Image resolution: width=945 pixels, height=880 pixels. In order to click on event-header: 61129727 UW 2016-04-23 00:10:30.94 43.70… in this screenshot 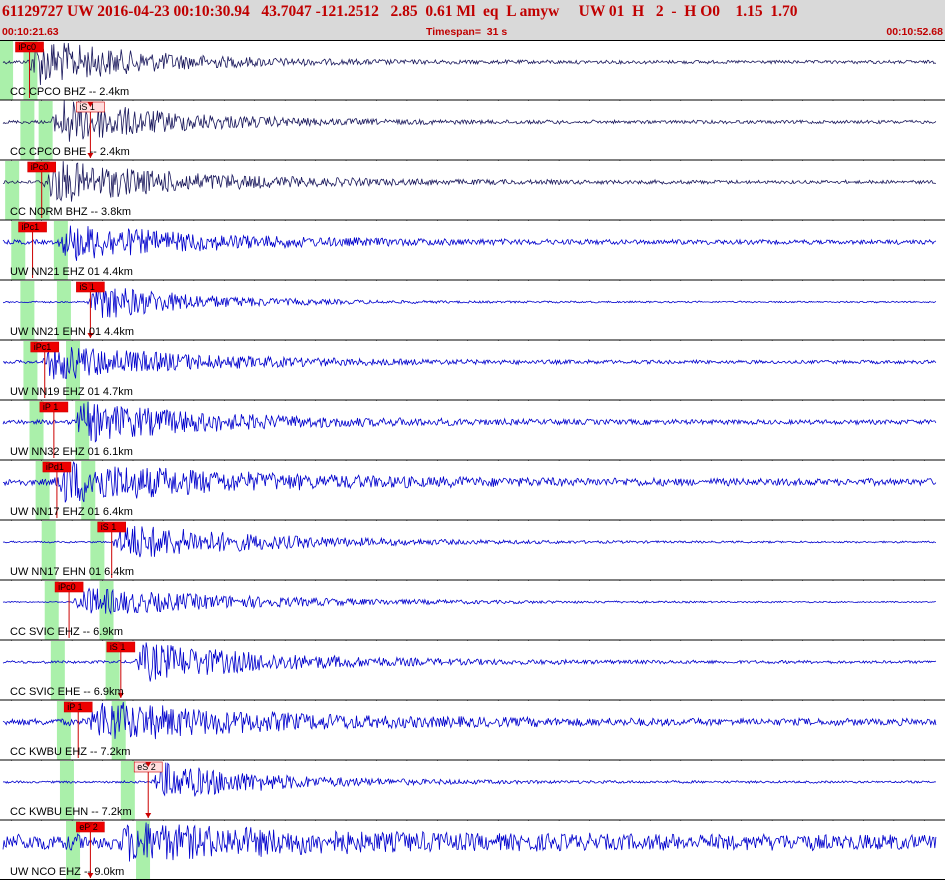, I will do `click(472, 20)`.